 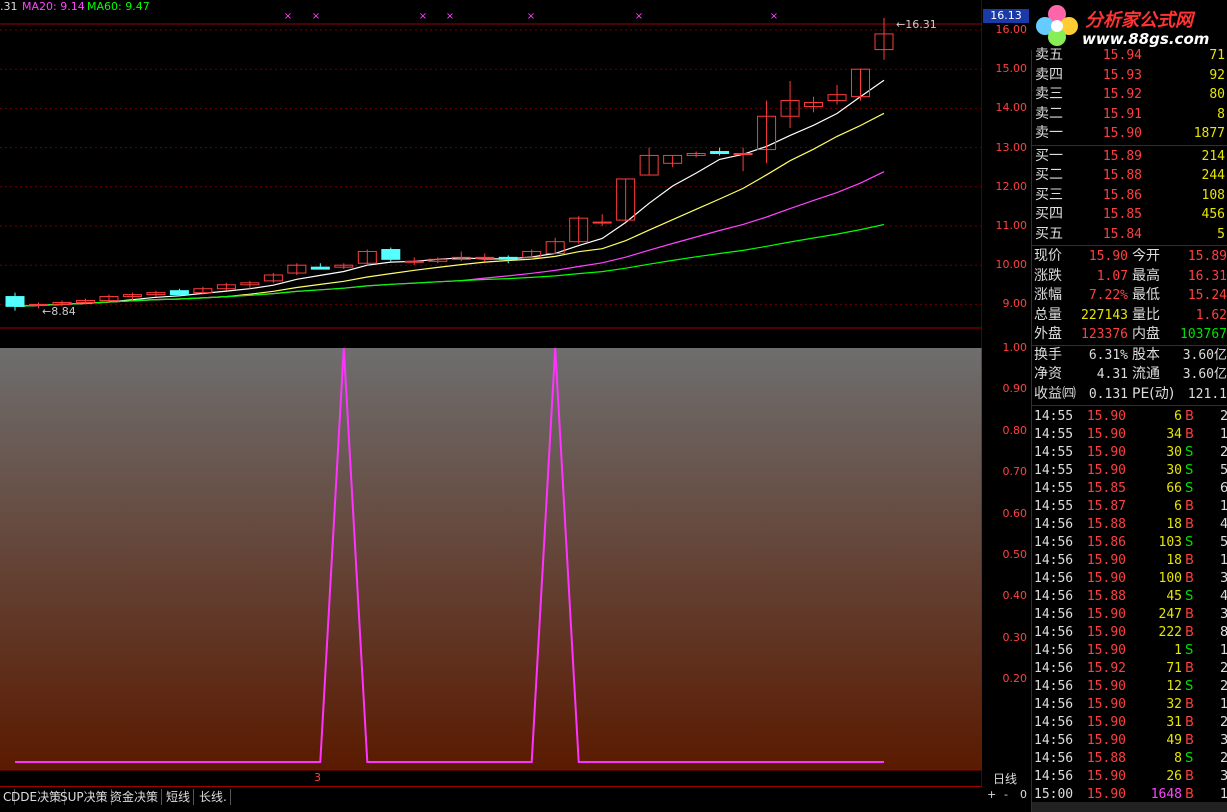 I want to click on tick-price: 15.86, so click(x=1106, y=542).